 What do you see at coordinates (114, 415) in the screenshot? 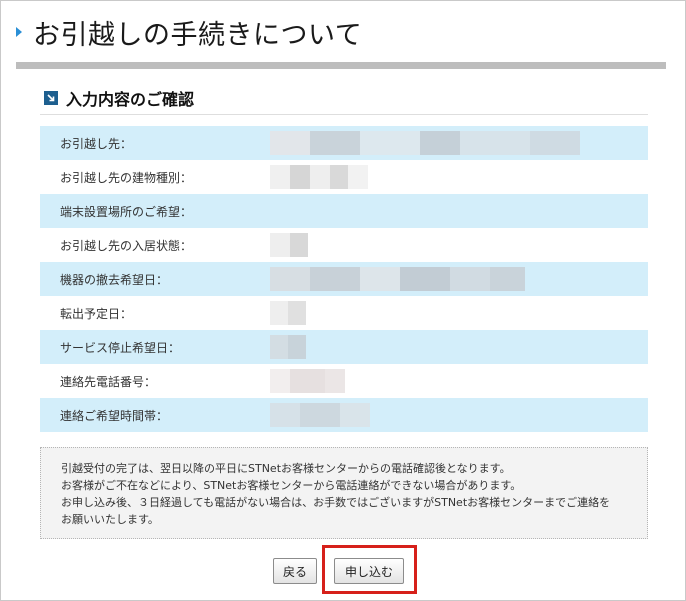
I see `row-label: 連絡ご希望時間帯：` at bounding box center [114, 415].